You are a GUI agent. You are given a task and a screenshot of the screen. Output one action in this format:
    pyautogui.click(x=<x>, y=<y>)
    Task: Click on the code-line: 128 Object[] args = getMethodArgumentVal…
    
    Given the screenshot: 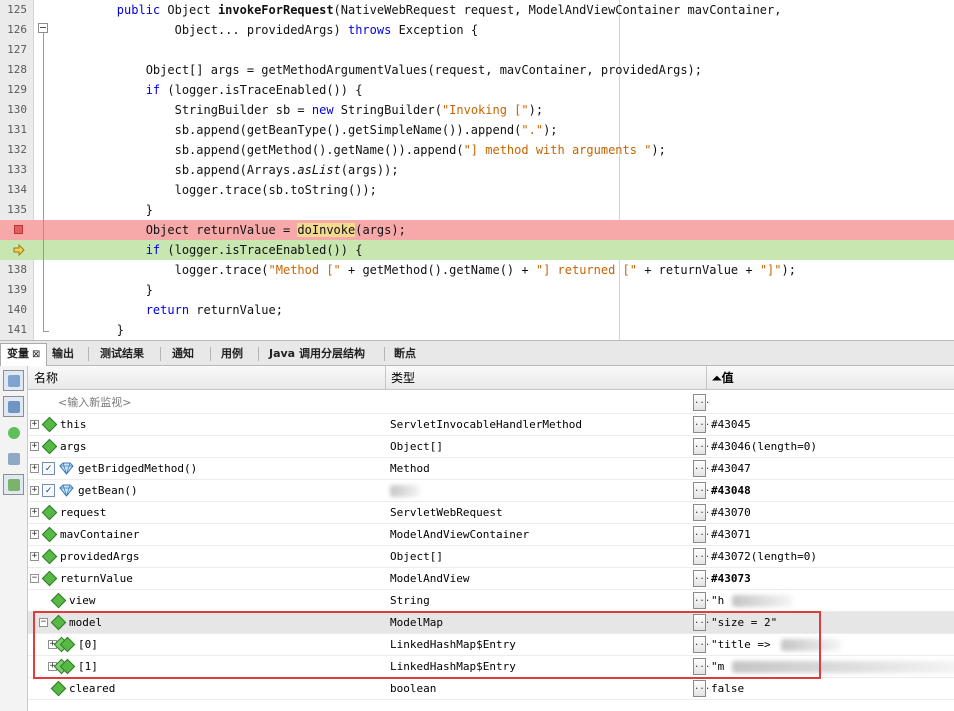 What is the action you would take?
    pyautogui.click(x=477, y=70)
    